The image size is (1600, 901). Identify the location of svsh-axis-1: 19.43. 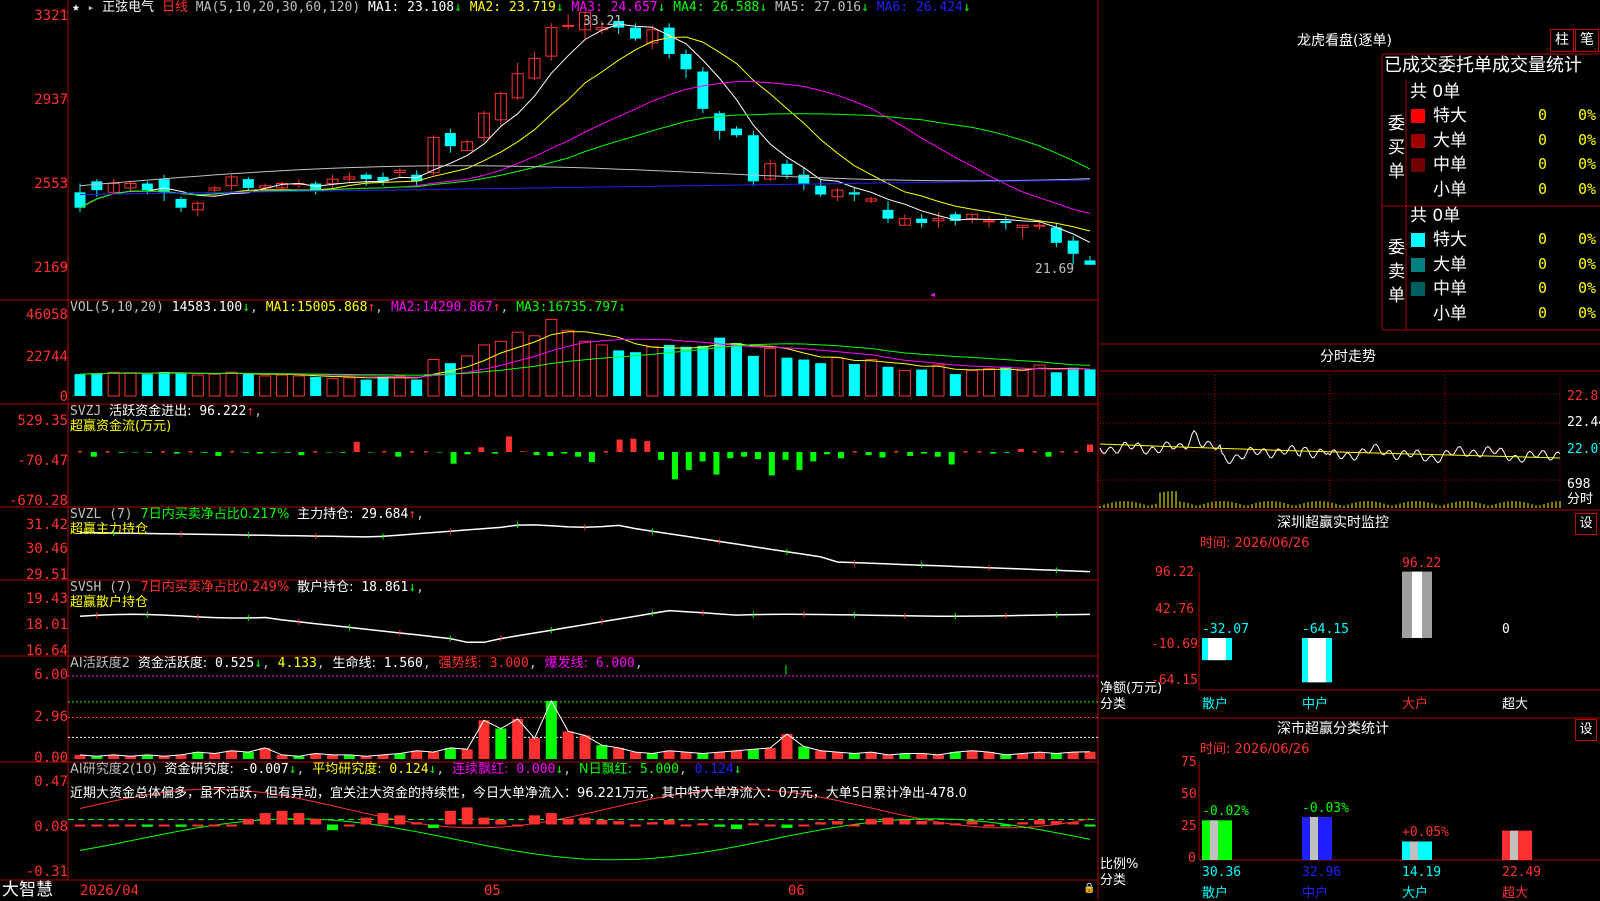
(46, 599).